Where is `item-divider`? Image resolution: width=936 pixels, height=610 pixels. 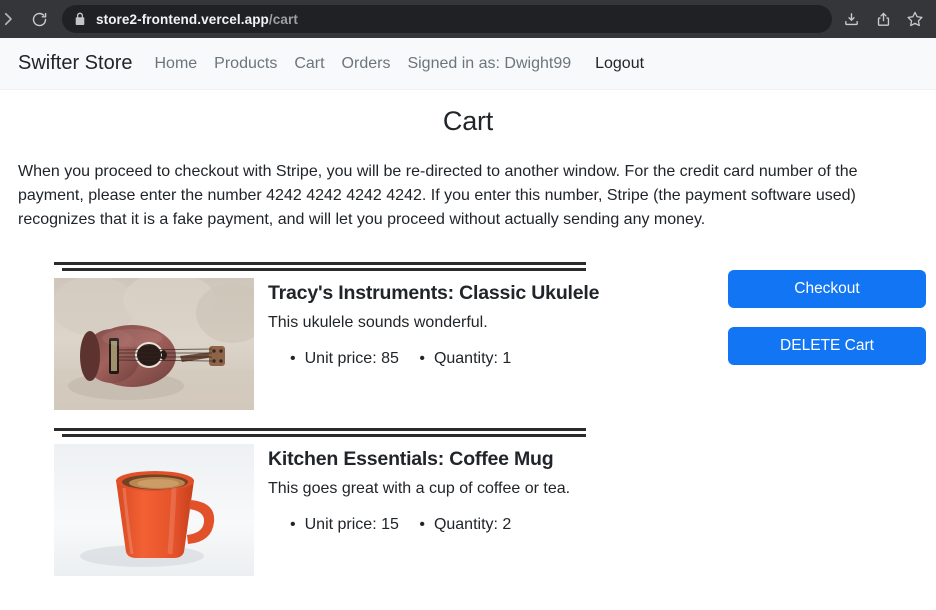
item-divider is located at coordinates (468, 432).